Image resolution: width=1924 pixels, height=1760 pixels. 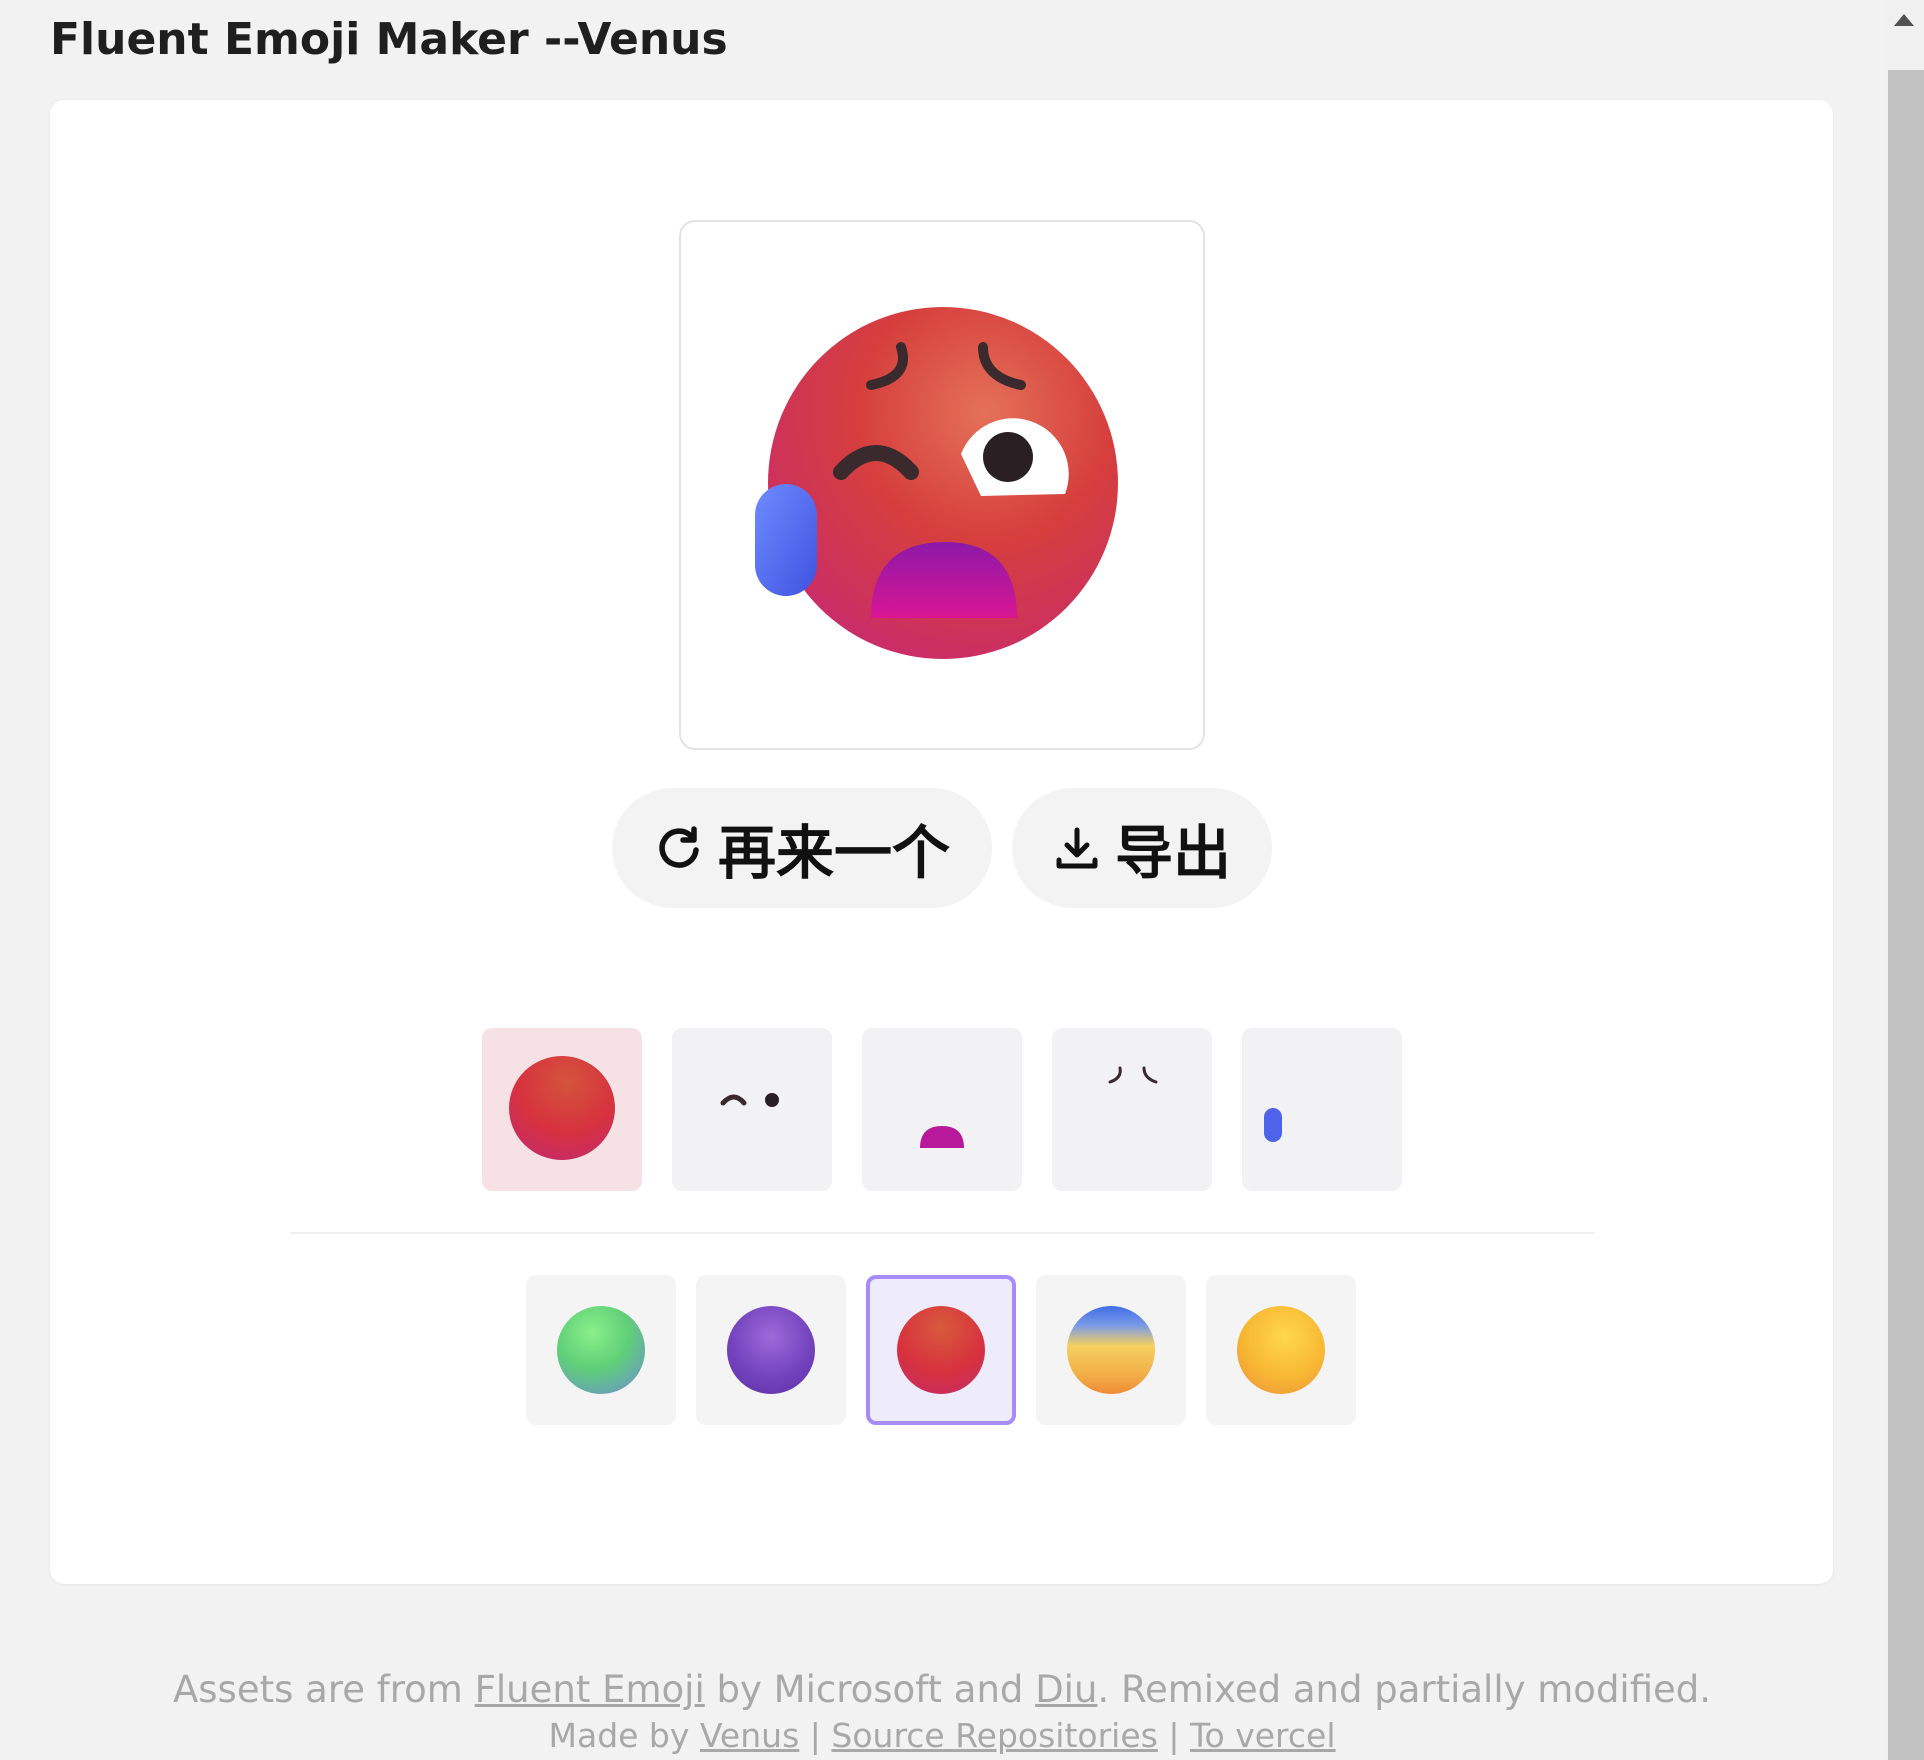 I want to click on part-tab-mouth, so click(x=942, y=1109).